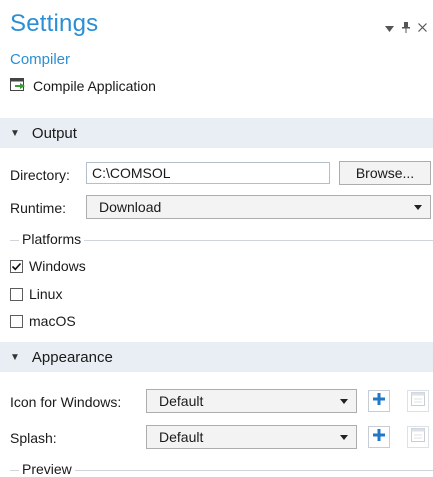  What do you see at coordinates (216, 357) in the screenshot?
I see `section-header-appearance: ▼ Appearance` at bounding box center [216, 357].